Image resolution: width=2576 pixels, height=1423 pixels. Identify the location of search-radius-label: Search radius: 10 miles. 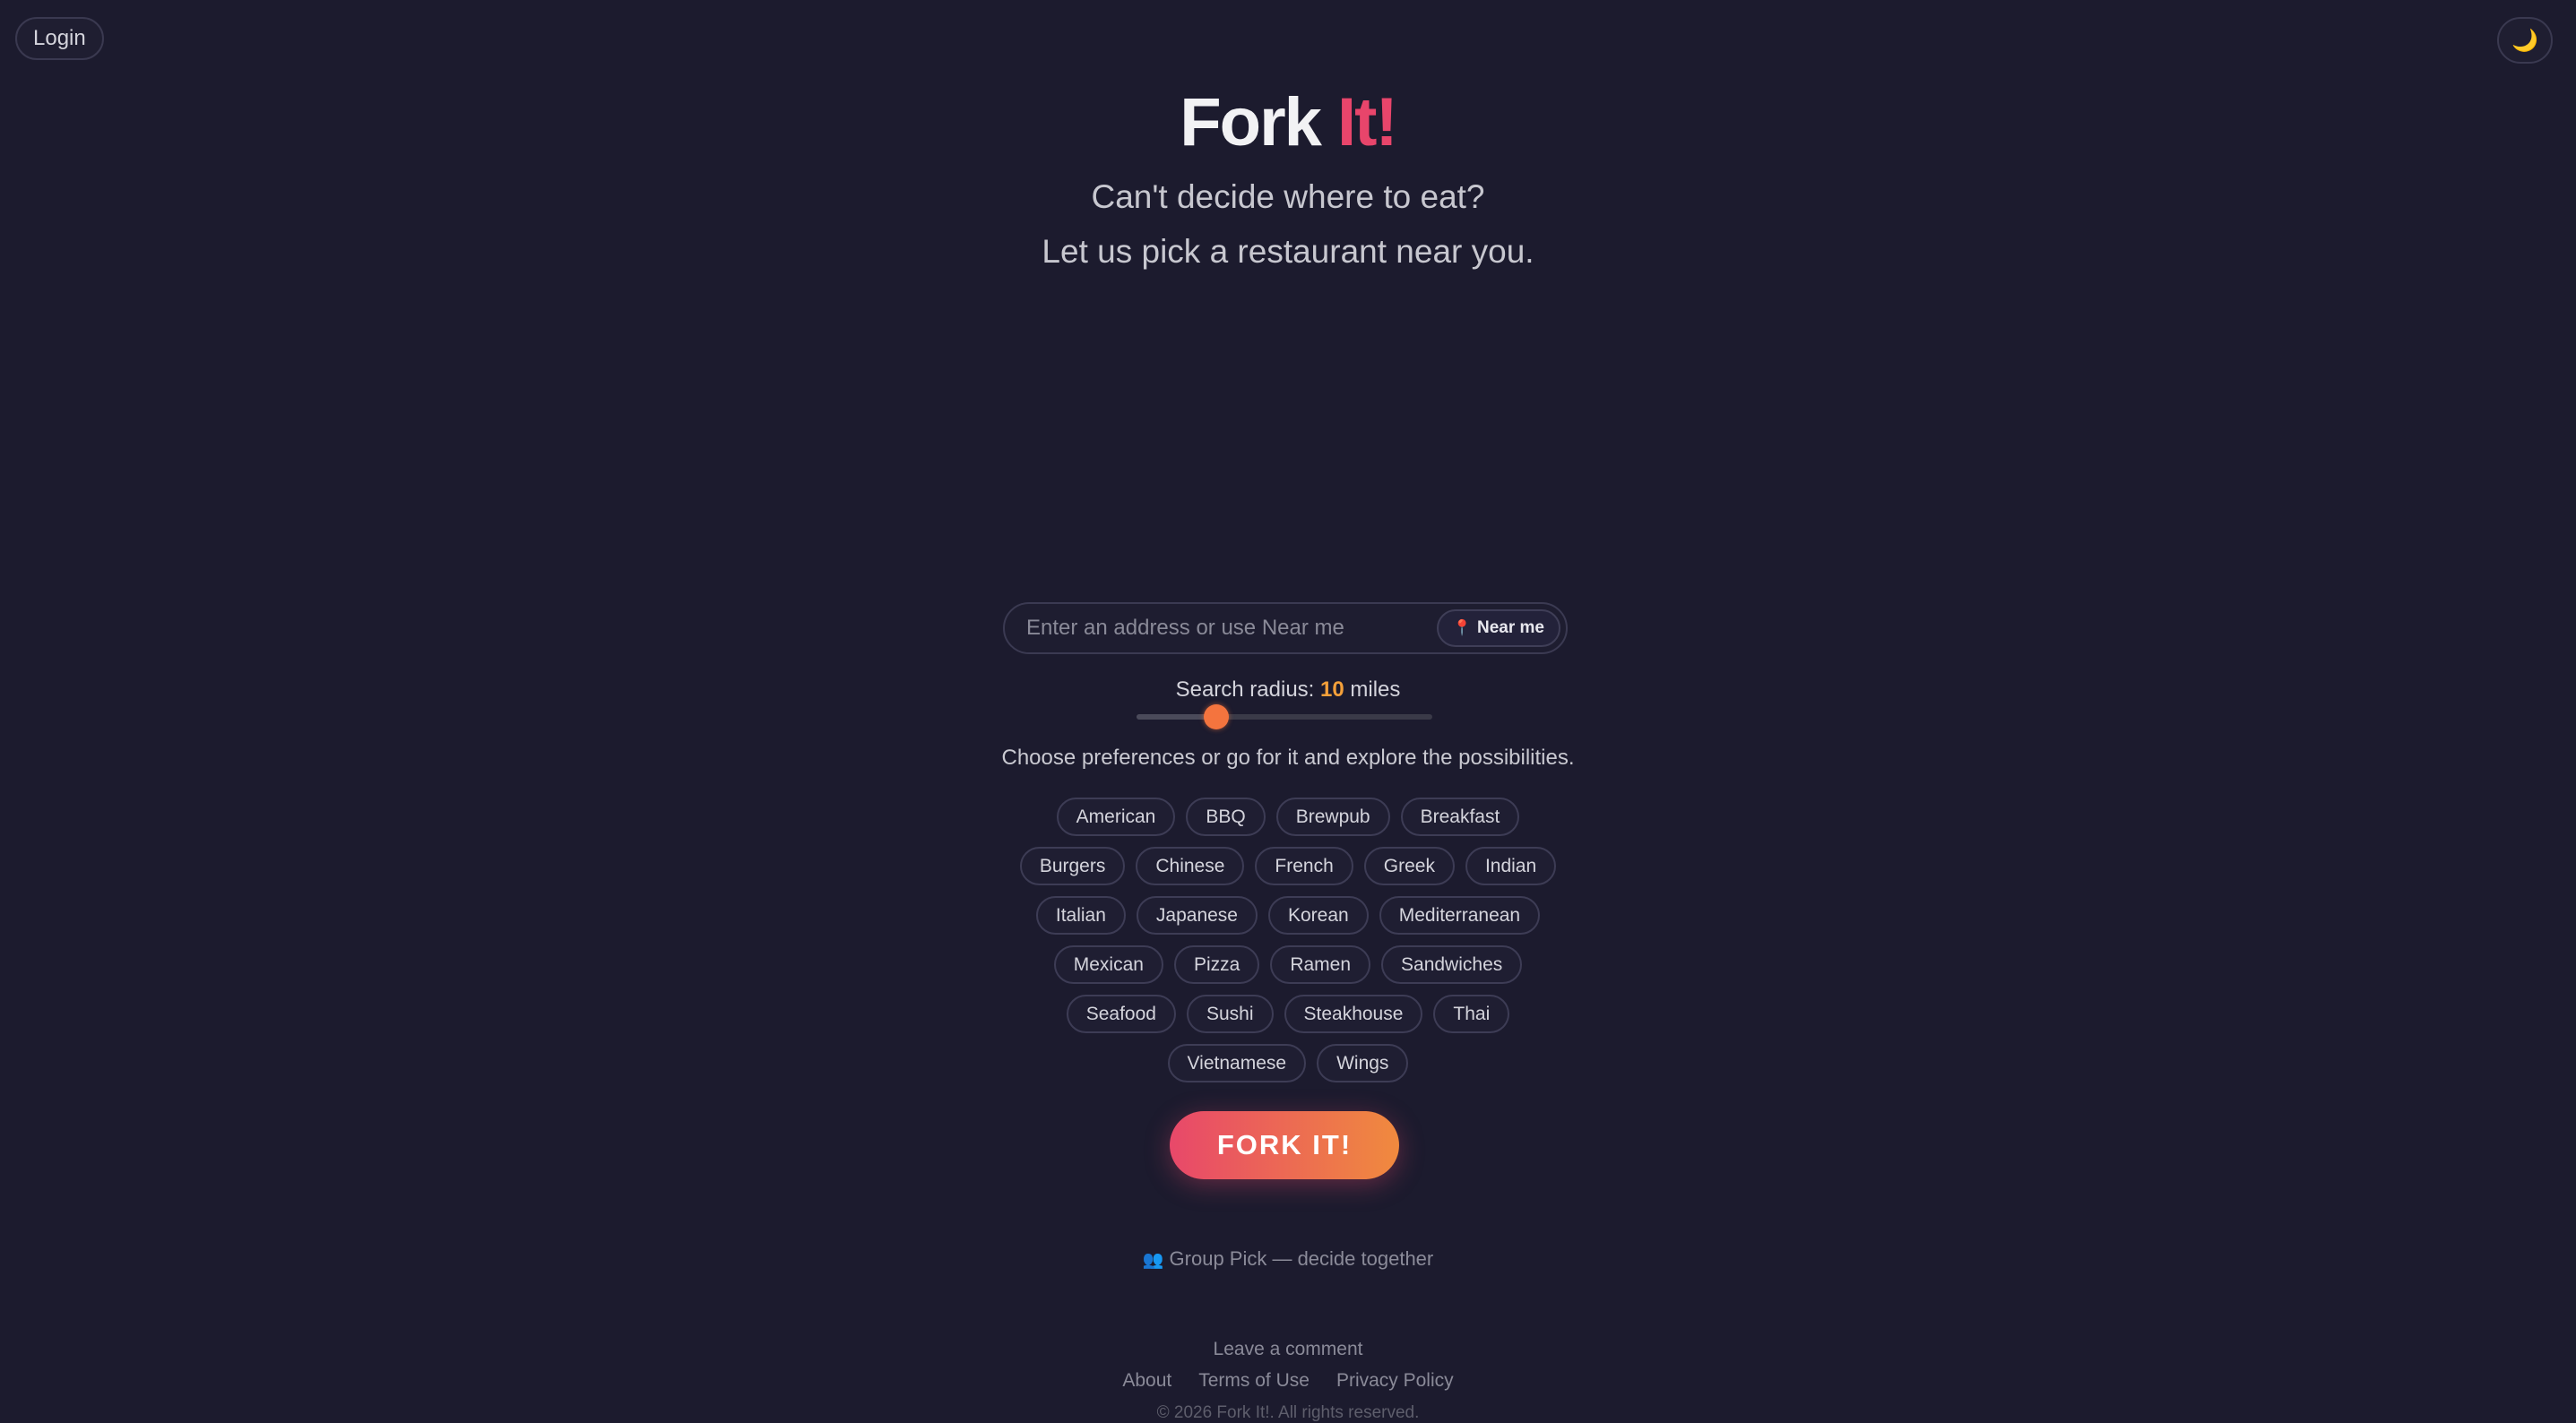
(1288, 690).